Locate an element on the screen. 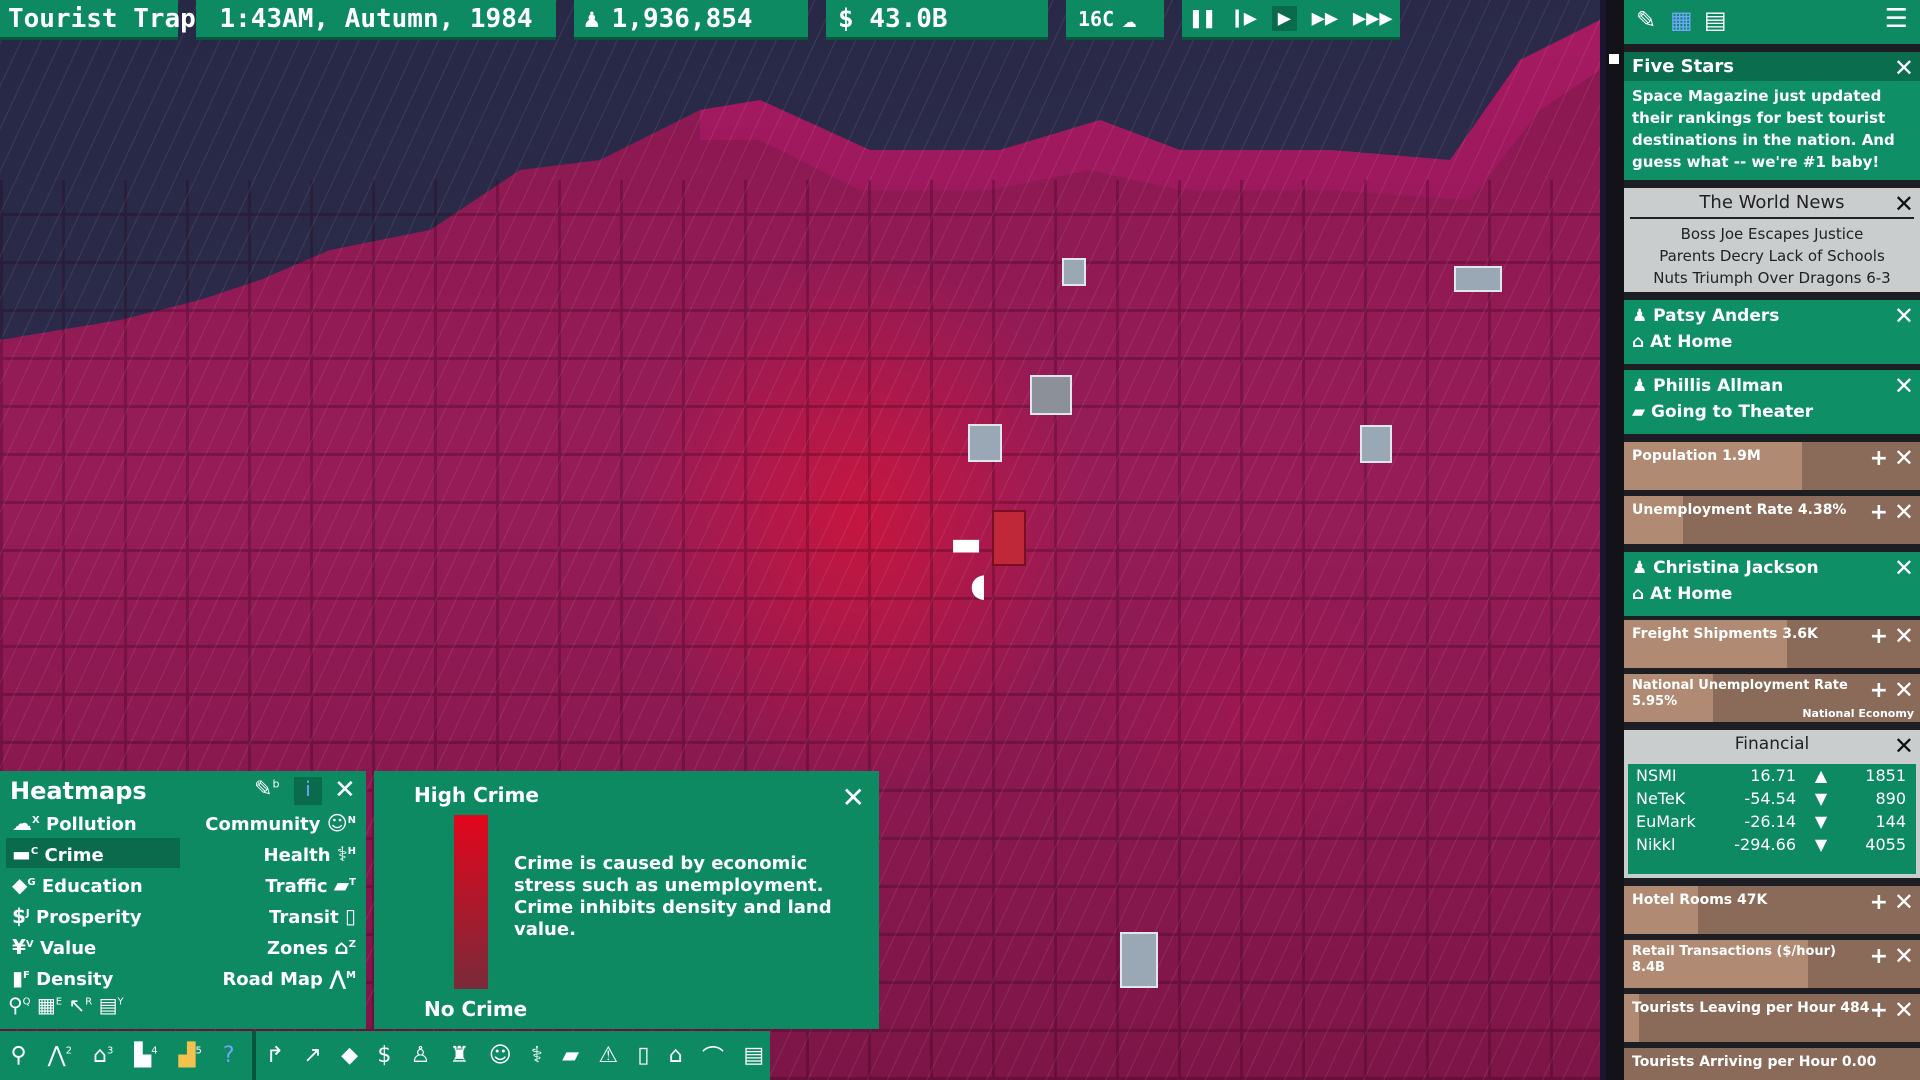  help-icon: ? is located at coordinates (229, 1055).